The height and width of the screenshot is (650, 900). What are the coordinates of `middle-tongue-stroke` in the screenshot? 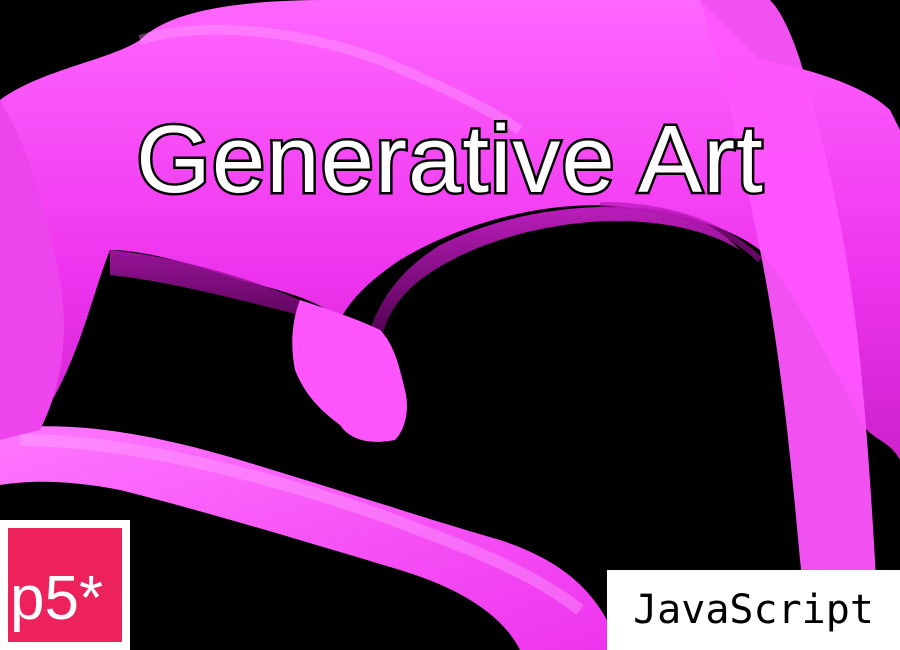 It's located at (349, 371).